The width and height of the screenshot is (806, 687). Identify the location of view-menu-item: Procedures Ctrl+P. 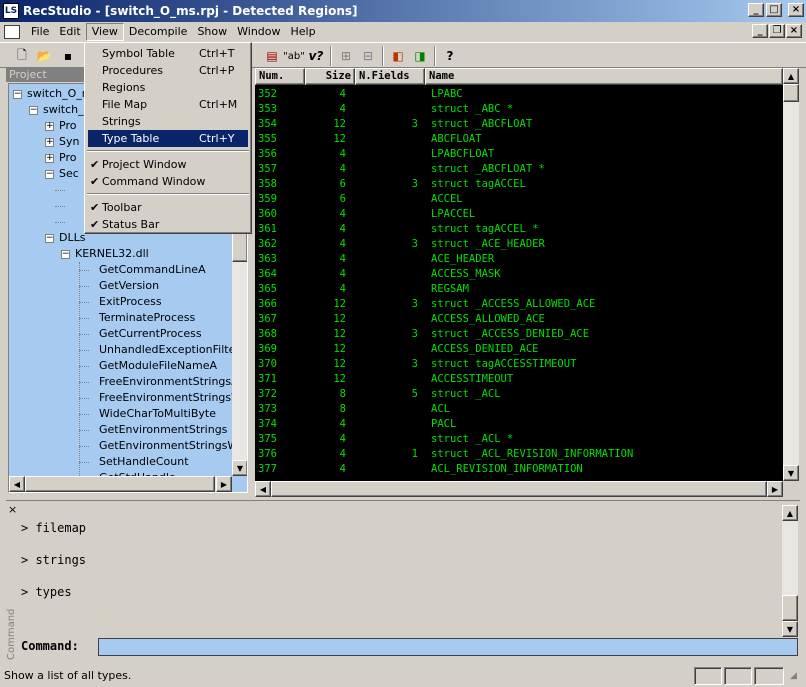
(168, 70).